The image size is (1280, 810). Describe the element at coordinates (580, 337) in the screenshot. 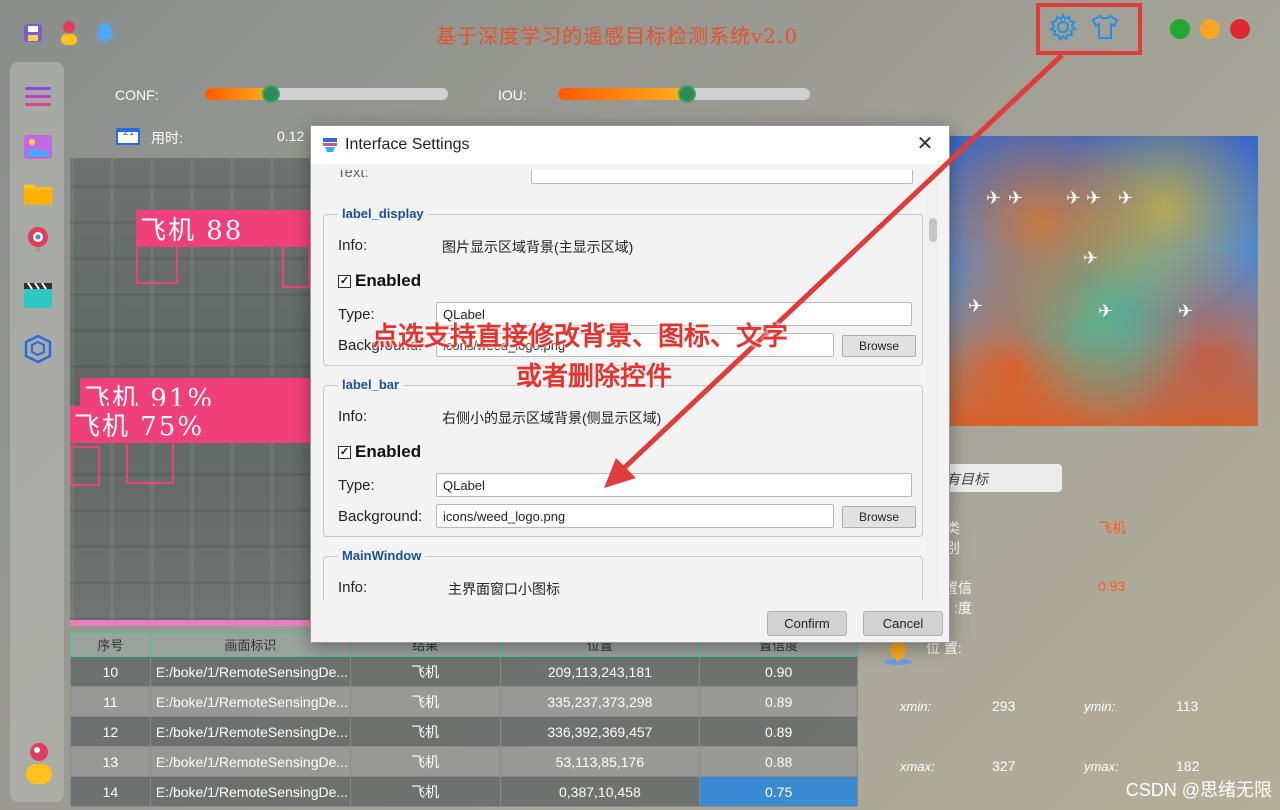

I see `annotation-text-line1: 点选支持直接修改背景、图标、文字` at that location.